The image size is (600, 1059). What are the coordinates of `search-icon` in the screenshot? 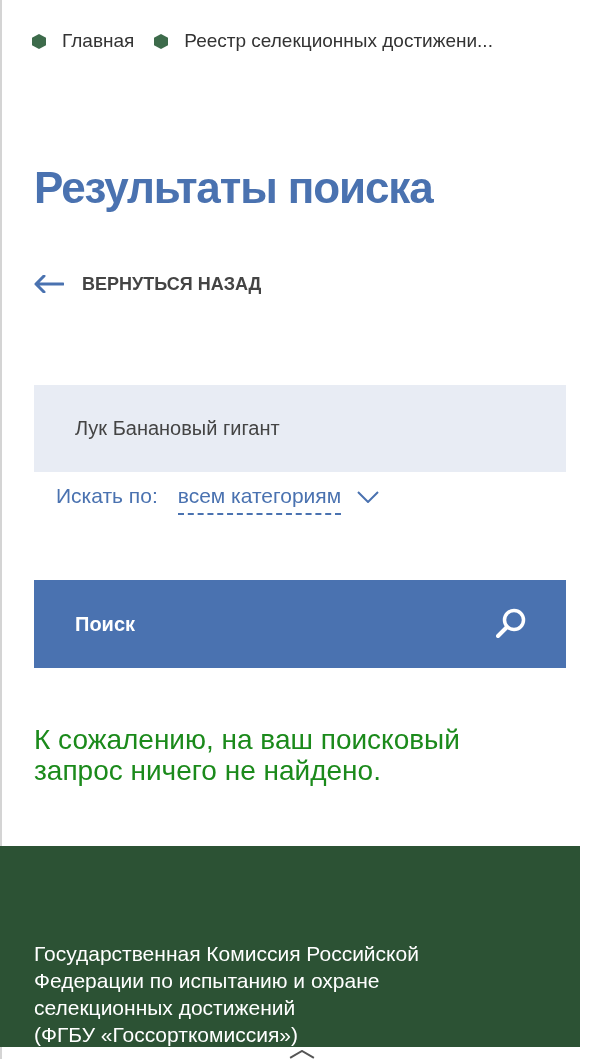 It's located at (511, 624).